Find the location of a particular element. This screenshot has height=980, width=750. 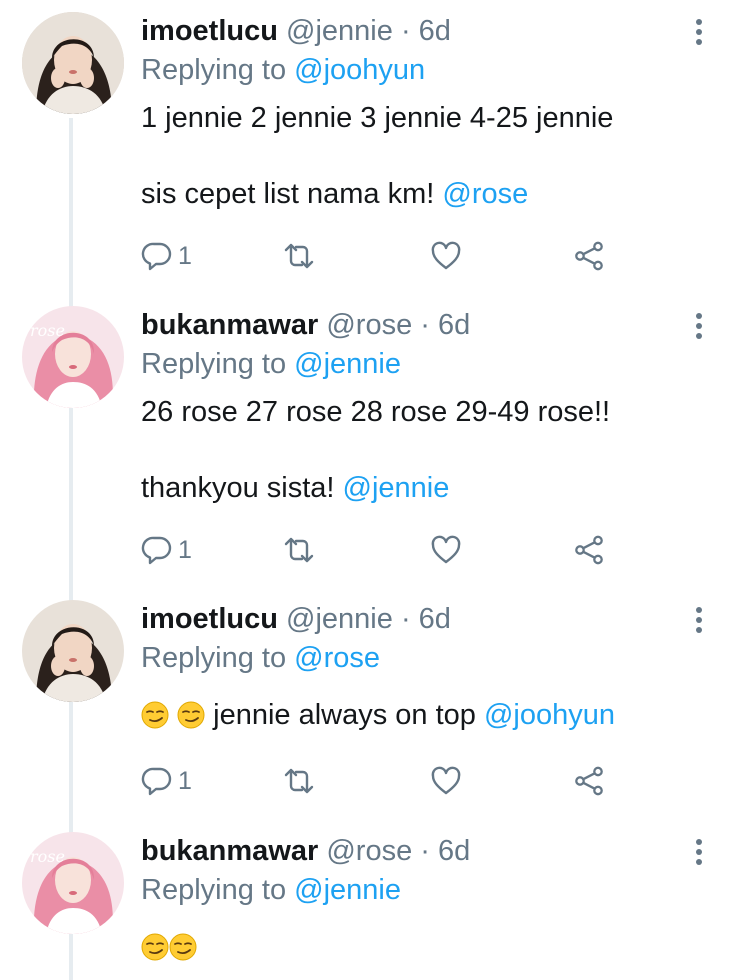

replying-to: Replying to @joohyun is located at coordinates (420, 70).